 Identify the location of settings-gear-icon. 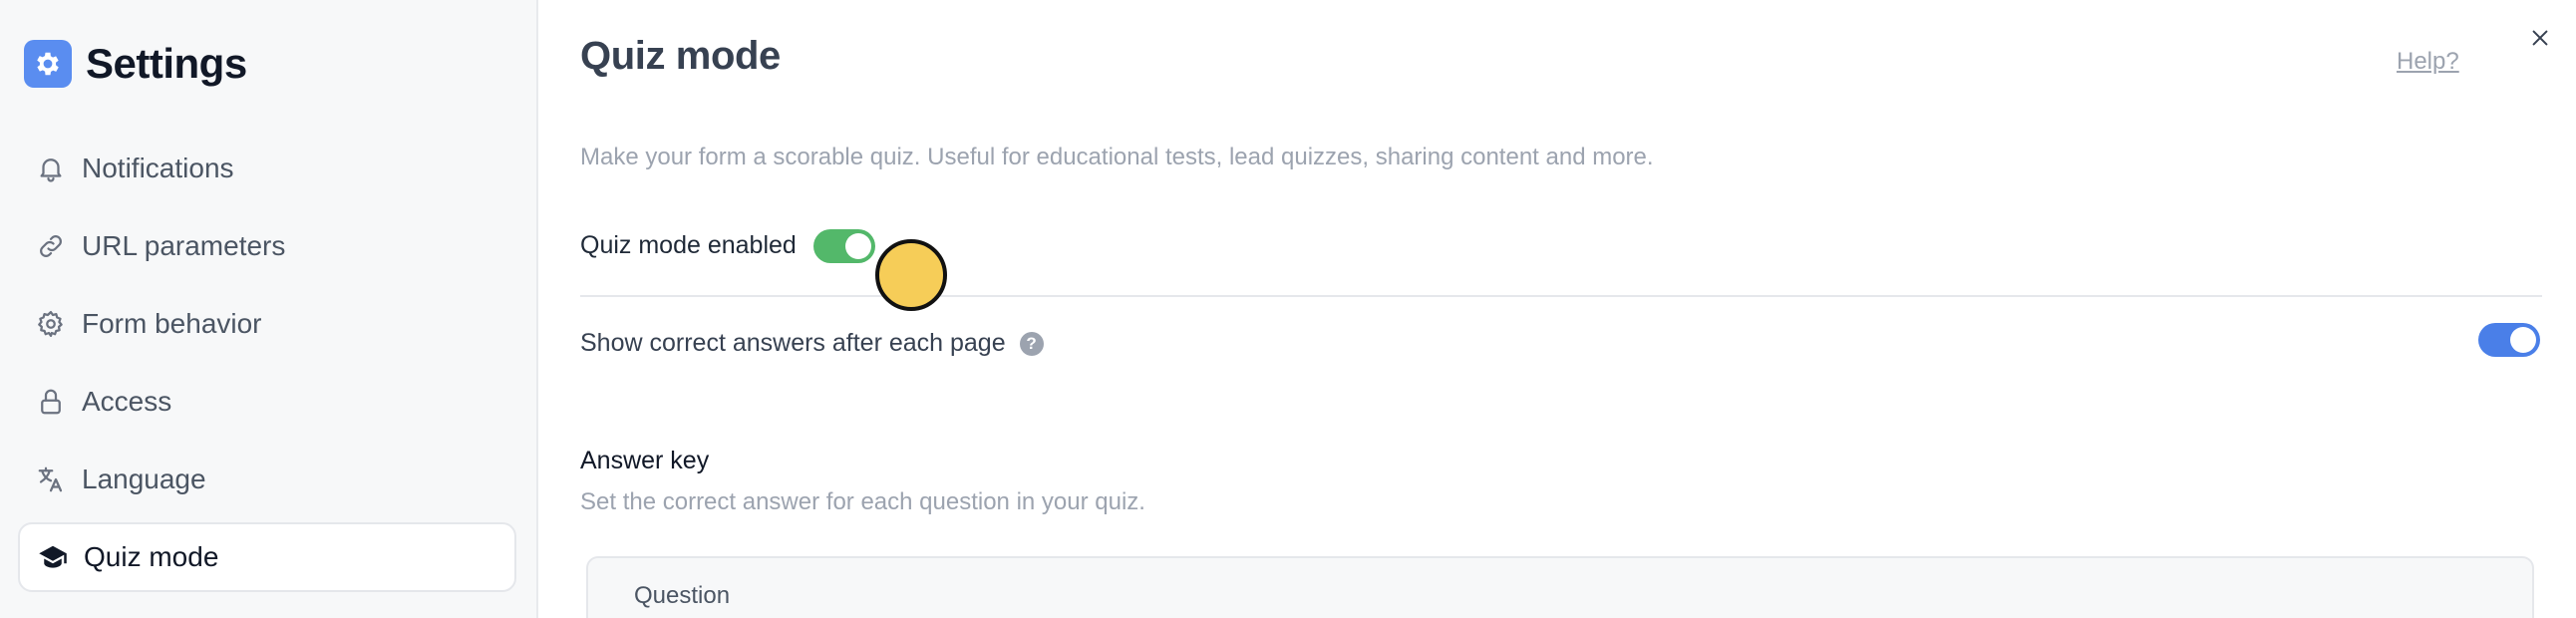
(48, 64).